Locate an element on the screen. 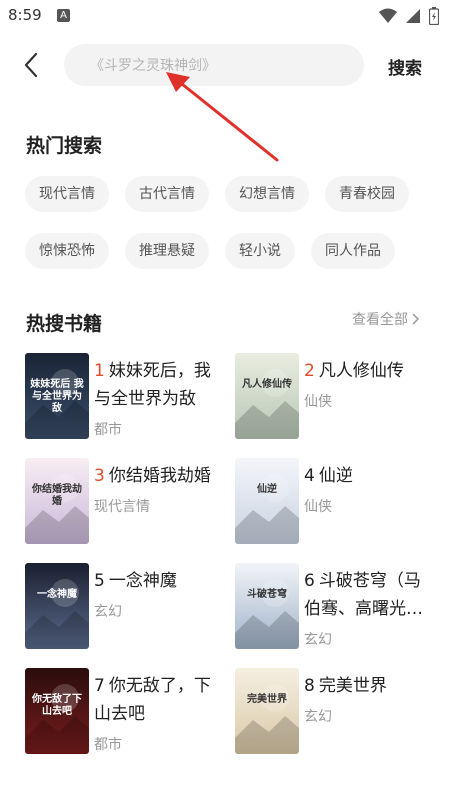 Image resolution: width=449 pixels, height=798 pixels. book-title-text: 你结婚我劫婚 is located at coordinates (159, 476).